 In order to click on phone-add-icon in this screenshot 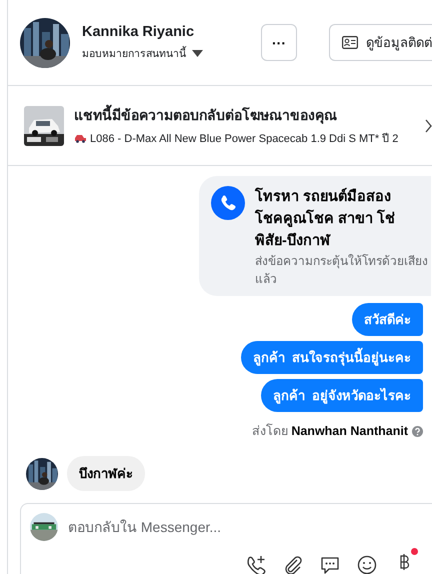, I will do `click(256, 564)`.